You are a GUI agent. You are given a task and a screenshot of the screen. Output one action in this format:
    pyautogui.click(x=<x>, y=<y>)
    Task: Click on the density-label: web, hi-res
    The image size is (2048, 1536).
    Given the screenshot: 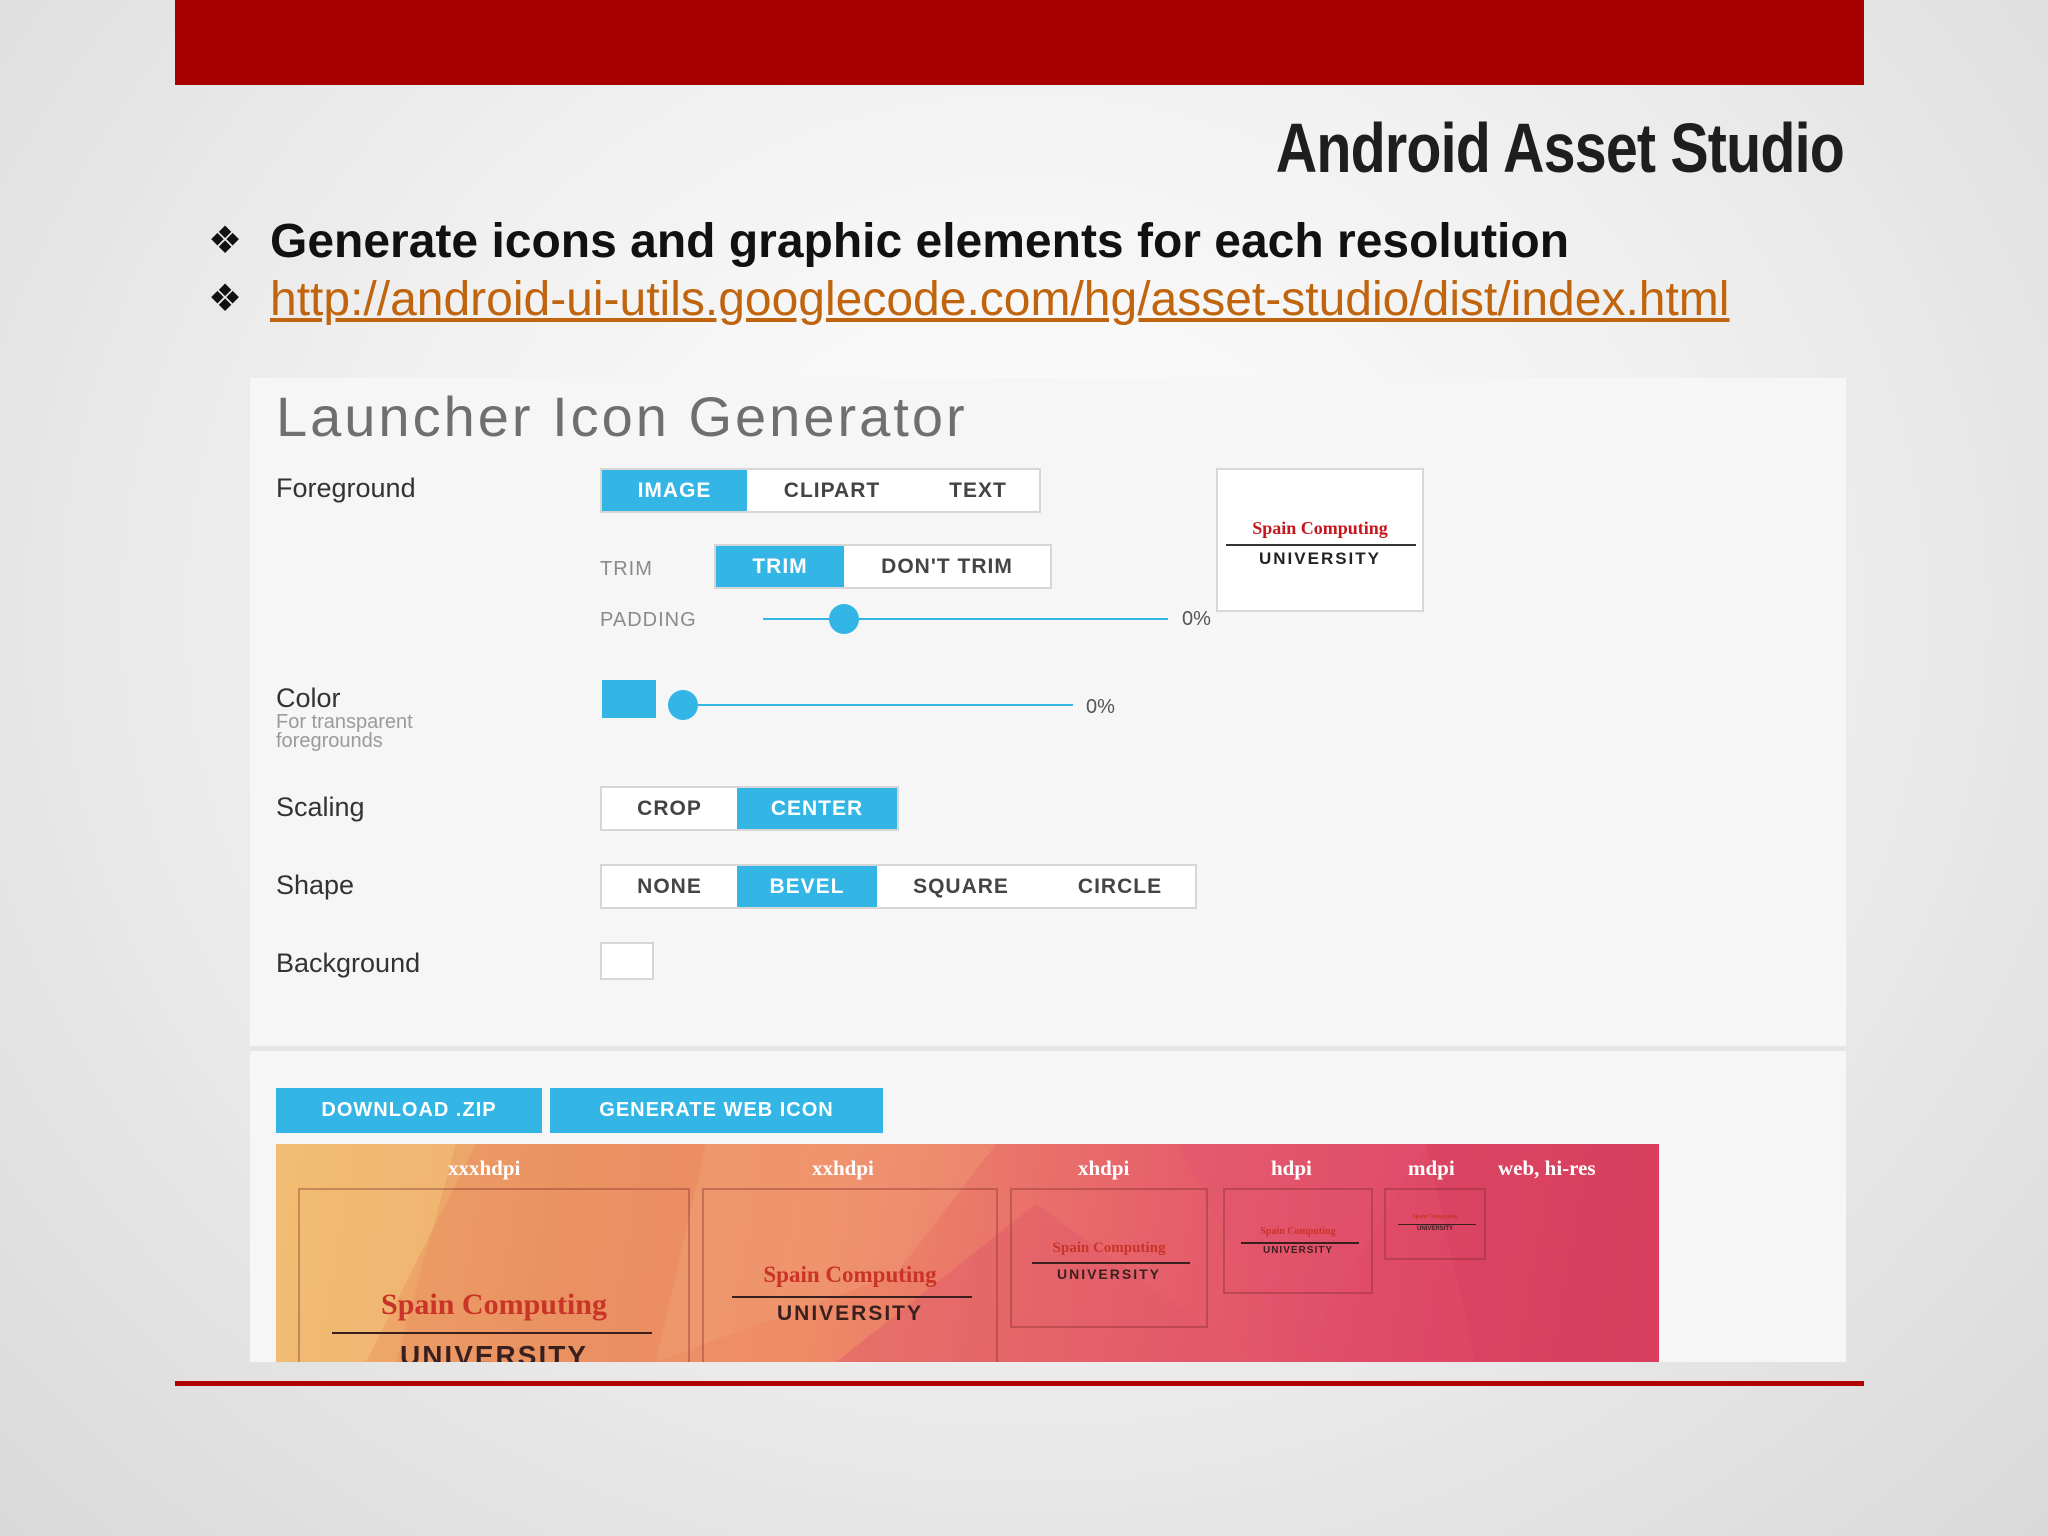 What is the action you would take?
    pyautogui.click(x=1547, y=1168)
    